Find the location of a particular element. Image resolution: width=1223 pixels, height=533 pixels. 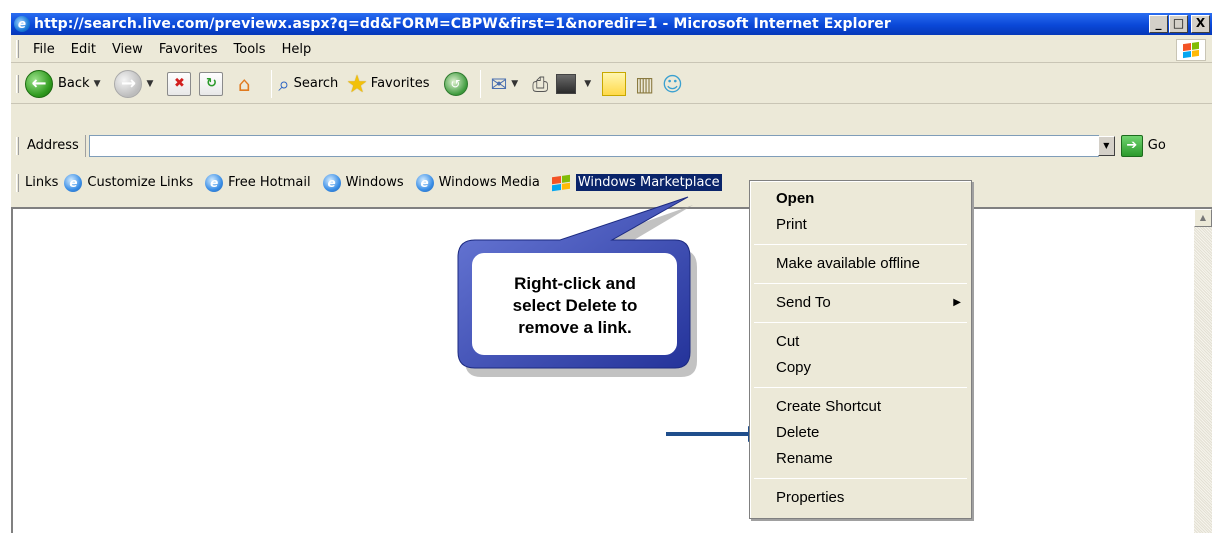

chevron-right-icon: ▶ is located at coordinates (957, 302).